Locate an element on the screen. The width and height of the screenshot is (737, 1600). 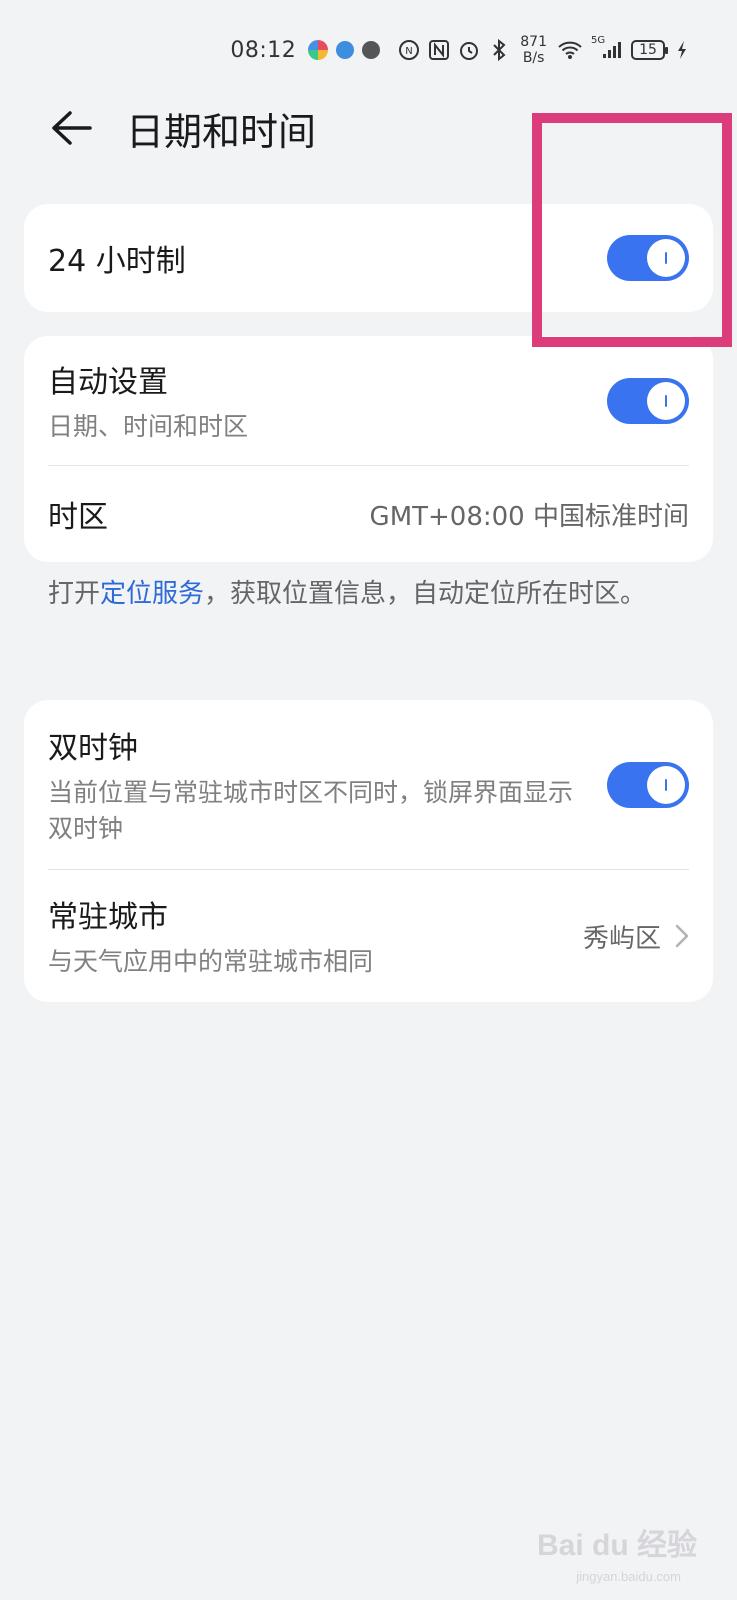
baidu-watermark-logo: Bai du 经验 is located at coordinates (616, 1545).